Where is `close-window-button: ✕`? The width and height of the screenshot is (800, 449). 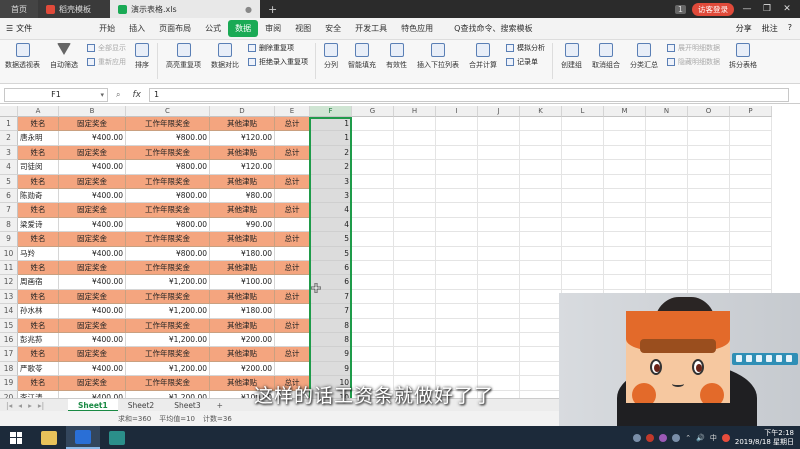
close-window-button: ✕ is located at coordinates (787, 9).